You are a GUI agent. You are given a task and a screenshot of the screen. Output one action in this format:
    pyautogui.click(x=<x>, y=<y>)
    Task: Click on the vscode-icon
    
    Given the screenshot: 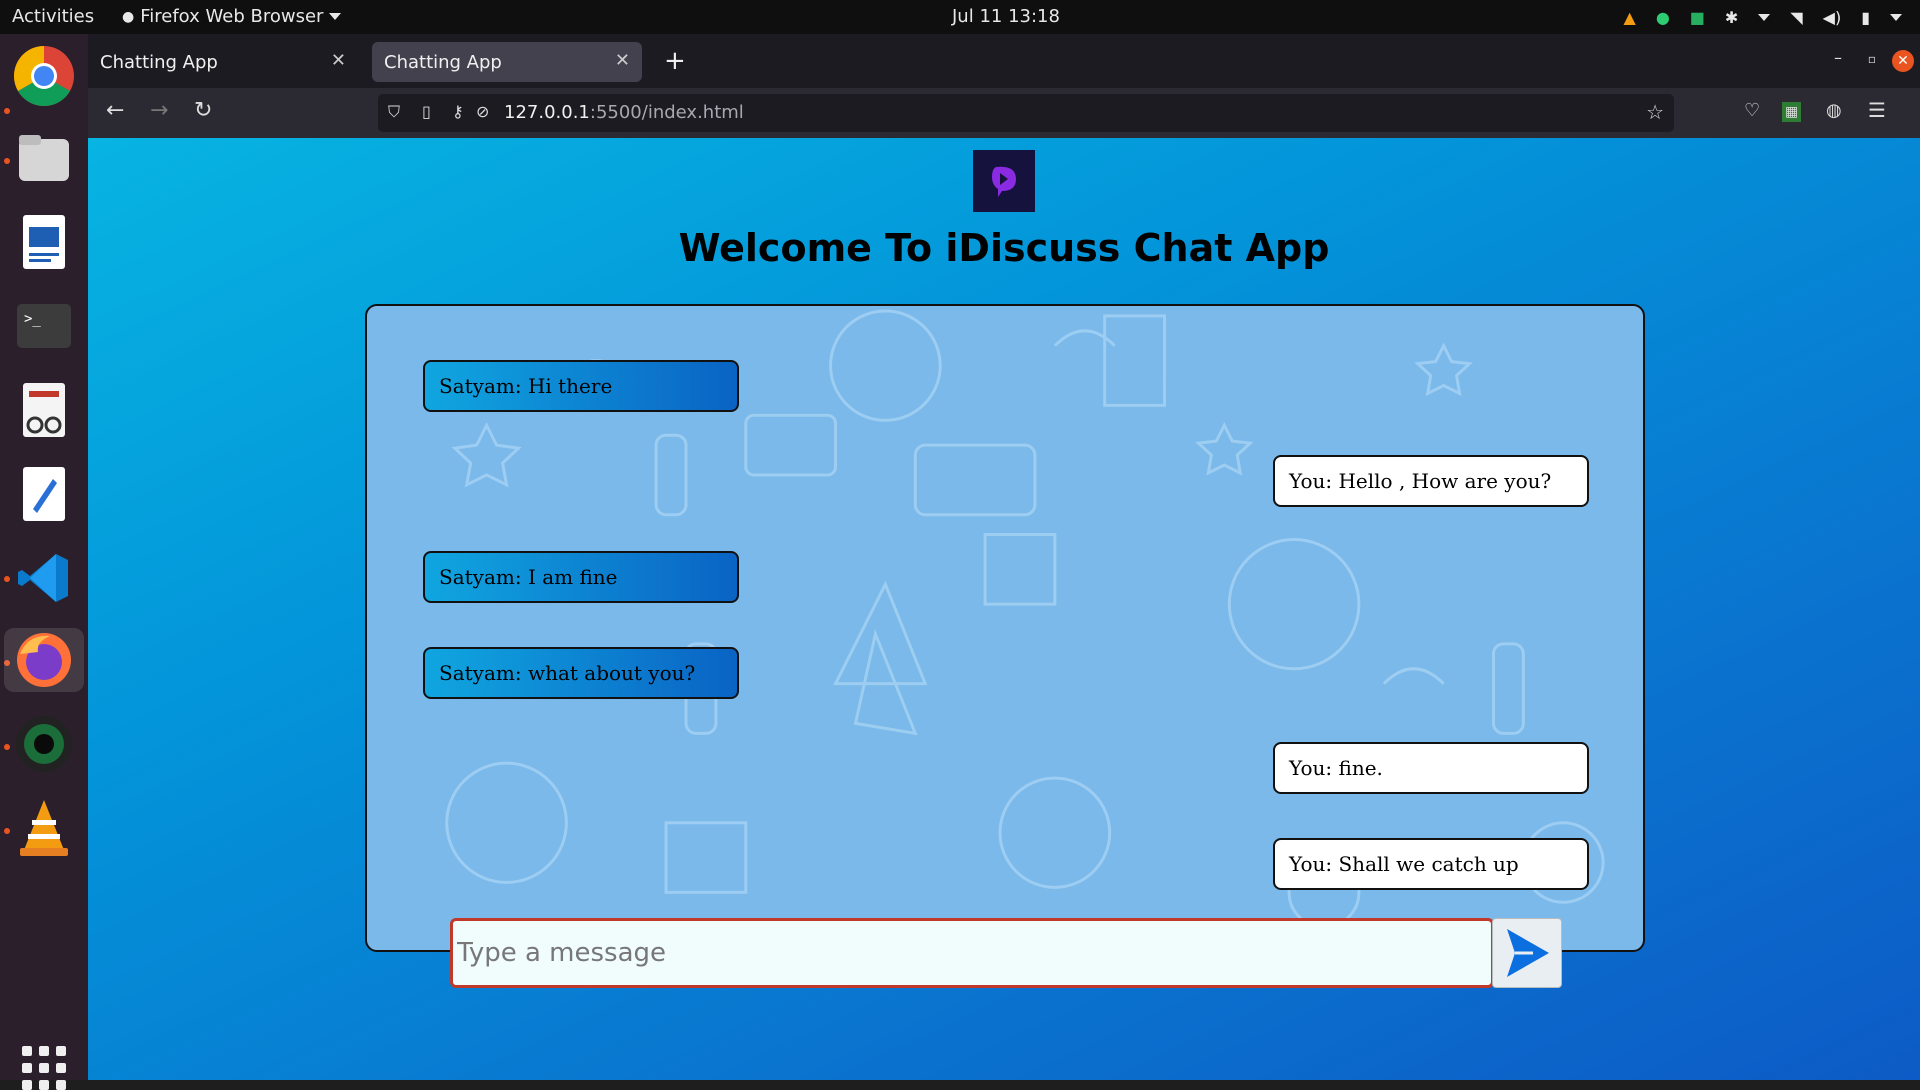 What is the action you would take?
    pyautogui.click(x=44, y=578)
    